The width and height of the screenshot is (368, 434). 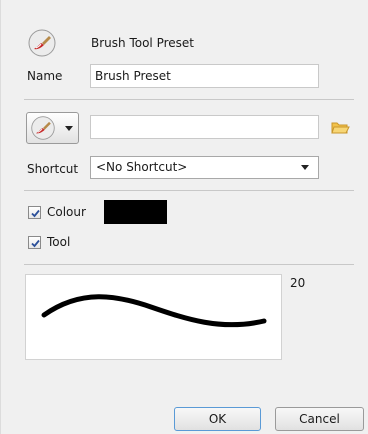 I want to click on dialog-title: Brush Tool Preset, so click(x=142, y=43).